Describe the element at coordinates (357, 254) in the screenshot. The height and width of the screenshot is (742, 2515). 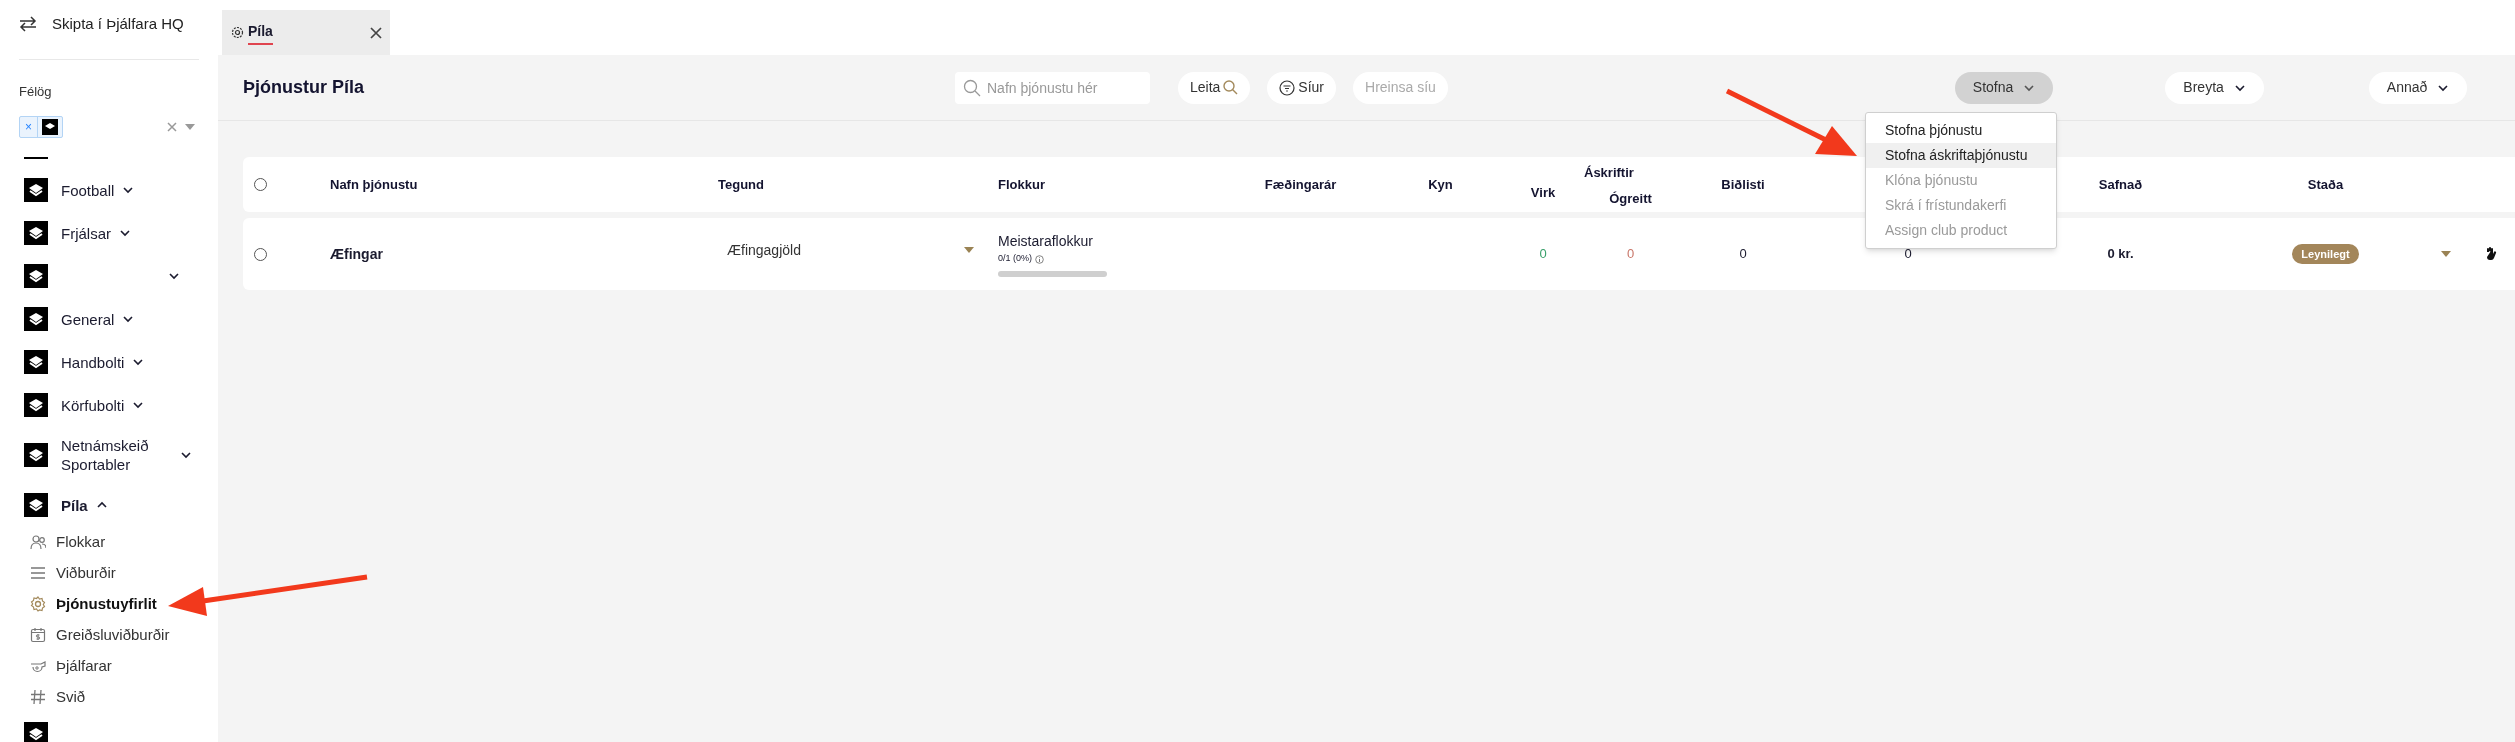
I see `table-cell-text: Æfingar` at that location.